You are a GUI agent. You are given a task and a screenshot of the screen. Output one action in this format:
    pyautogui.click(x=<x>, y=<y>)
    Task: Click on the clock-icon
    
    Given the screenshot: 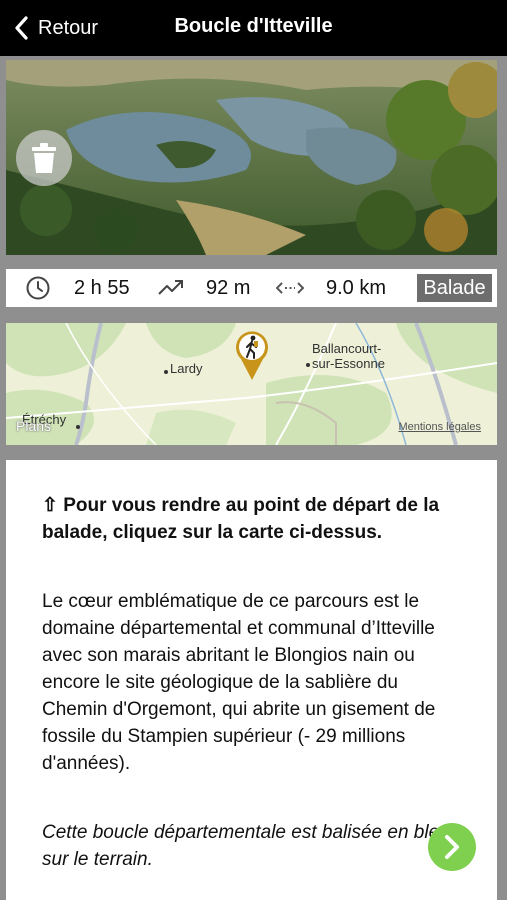 What is the action you would take?
    pyautogui.click(x=38, y=288)
    